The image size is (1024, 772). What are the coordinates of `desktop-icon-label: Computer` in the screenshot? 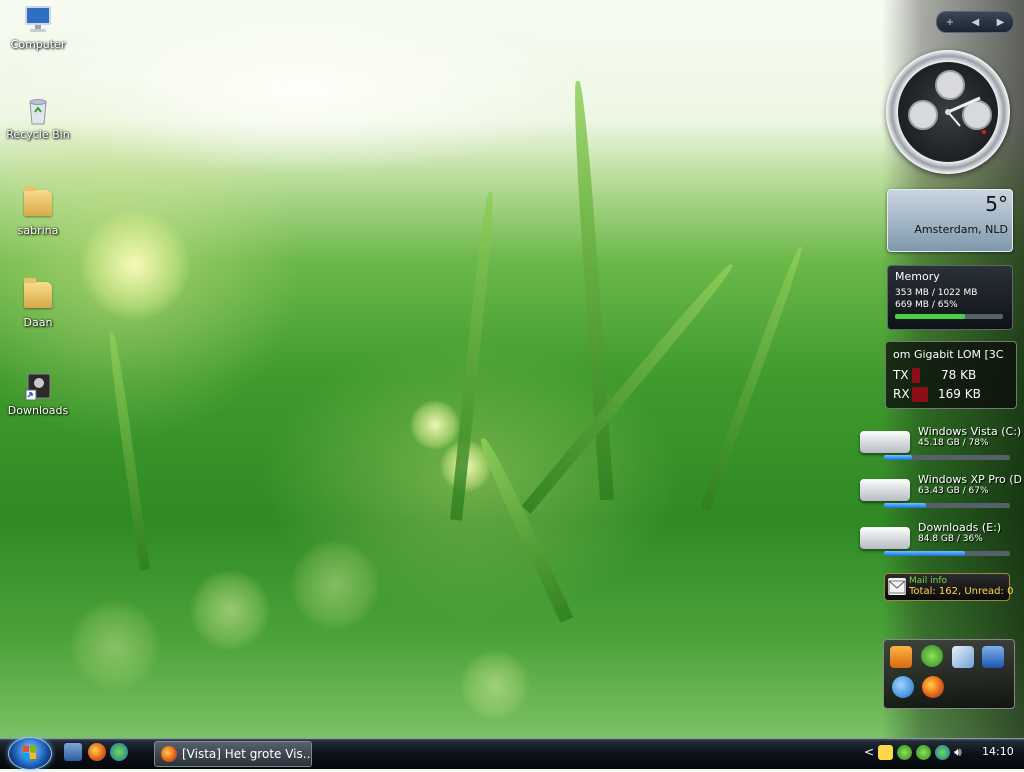 It's located at (38, 44).